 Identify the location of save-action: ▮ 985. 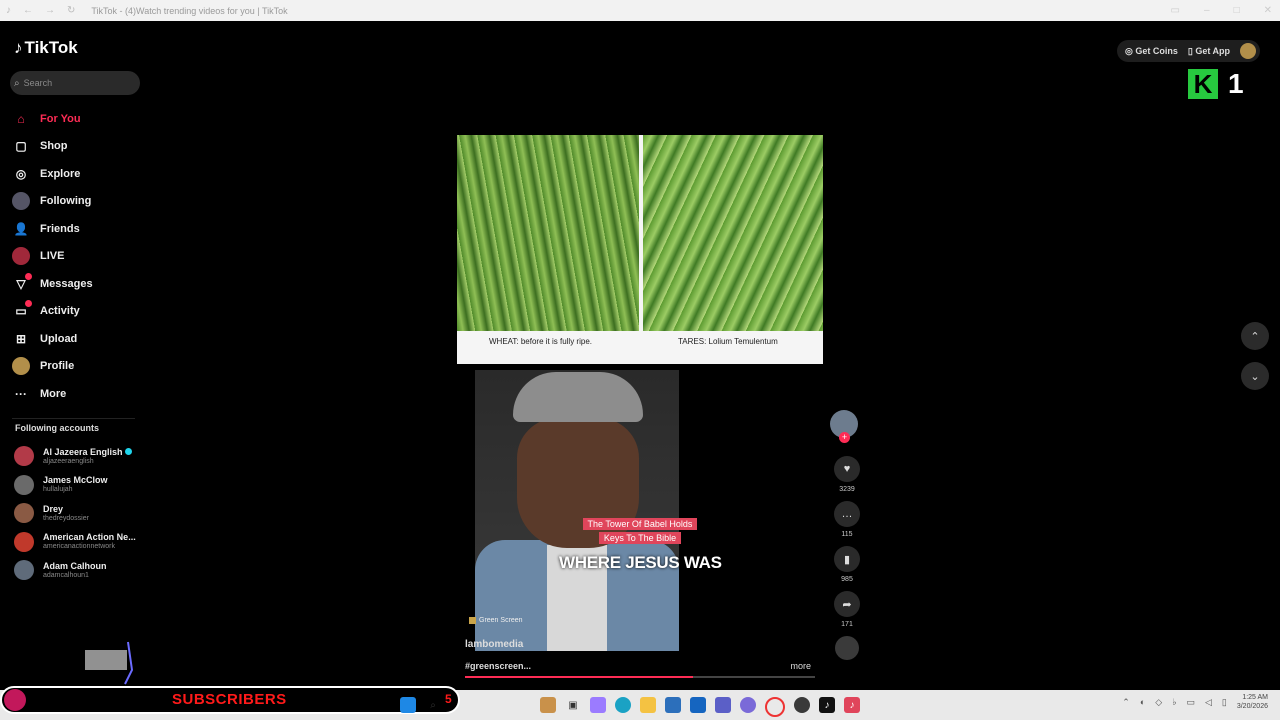
(847, 565).